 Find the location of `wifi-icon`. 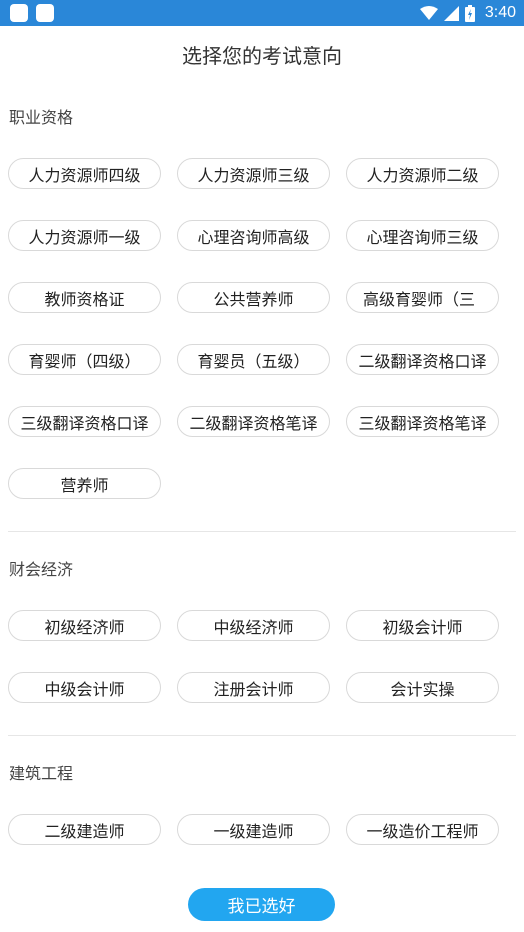

wifi-icon is located at coordinates (428, 13).